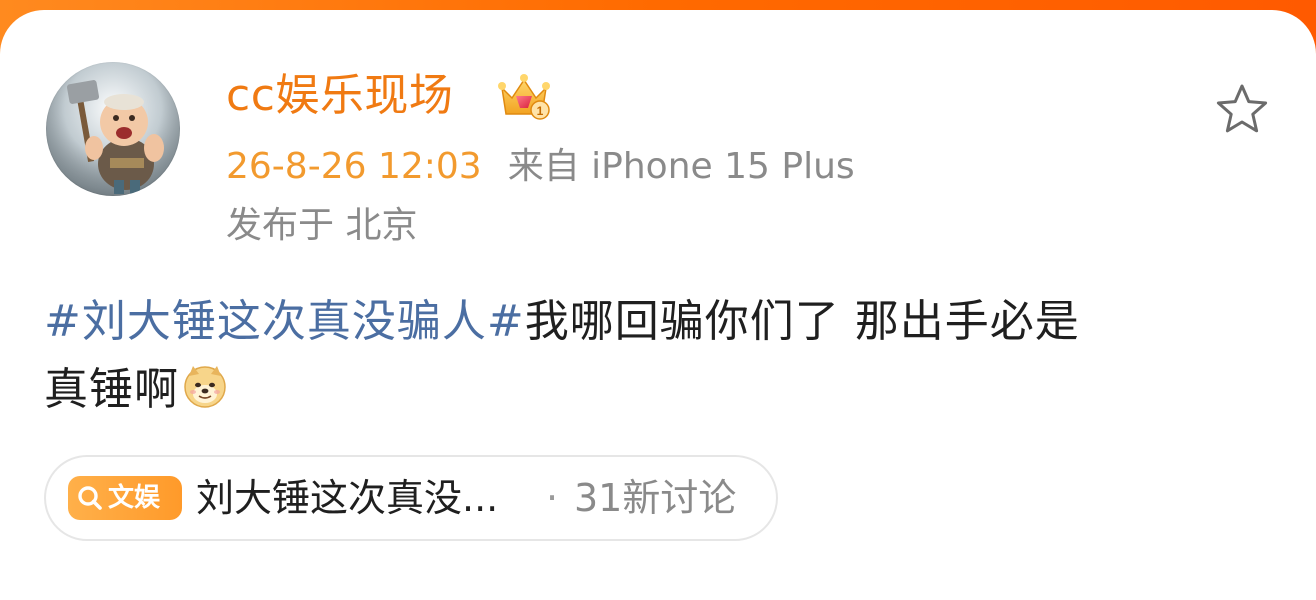 This screenshot has width=1316, height=600. I want to click on avatar-image, so click(113, 129).